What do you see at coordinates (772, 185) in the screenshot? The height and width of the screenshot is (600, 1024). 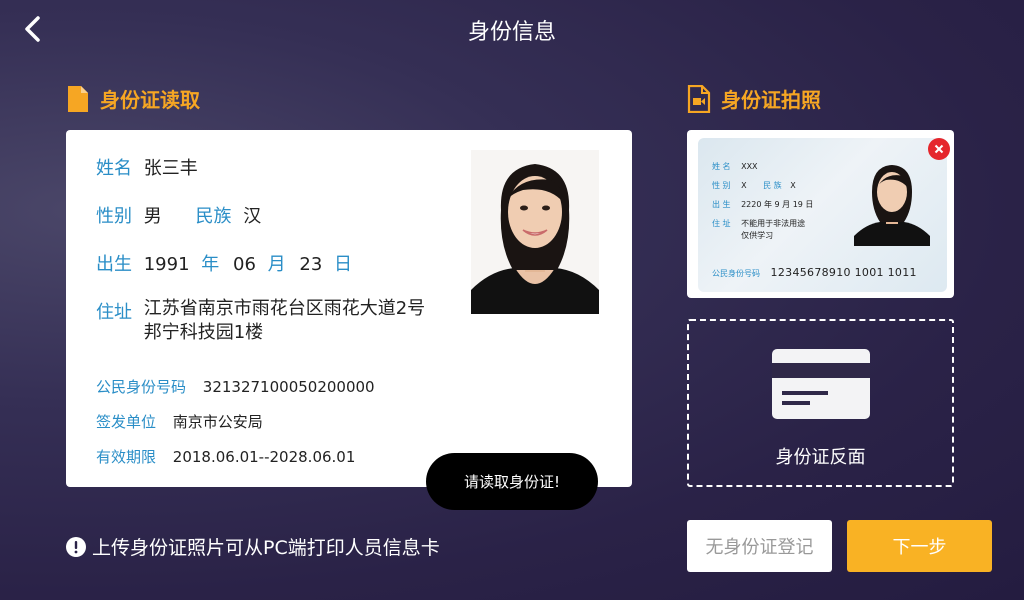 I see `thumb-ethnic-label: 民 族` at bounding box center [772, 185].